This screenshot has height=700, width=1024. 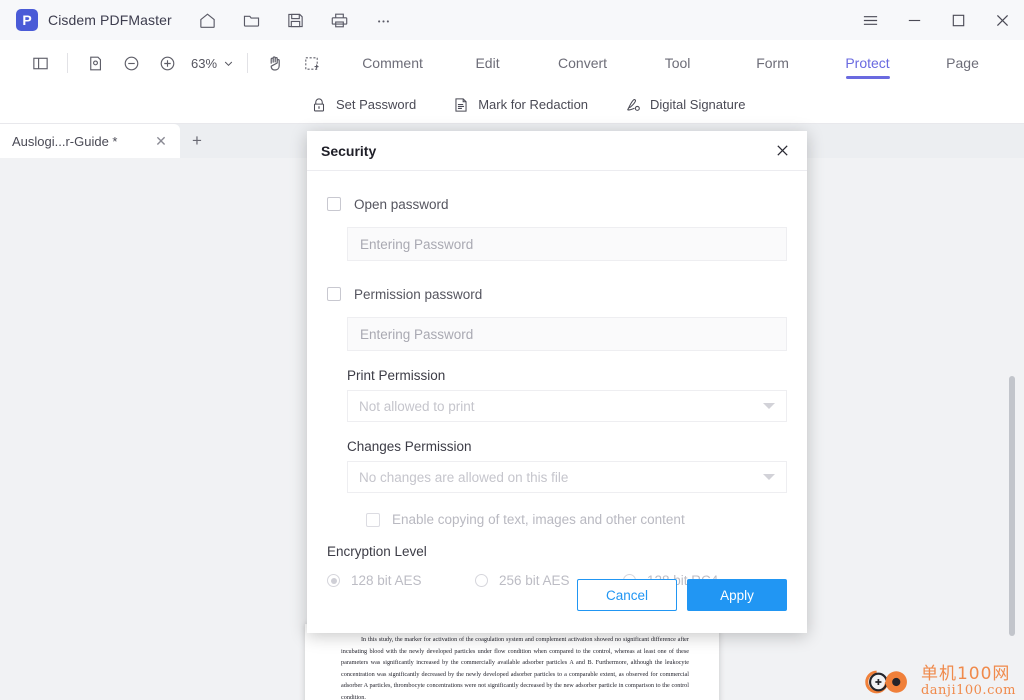 I want to click on watermark-text: 单机100网 danji100.com, so click(x=968, y=681).